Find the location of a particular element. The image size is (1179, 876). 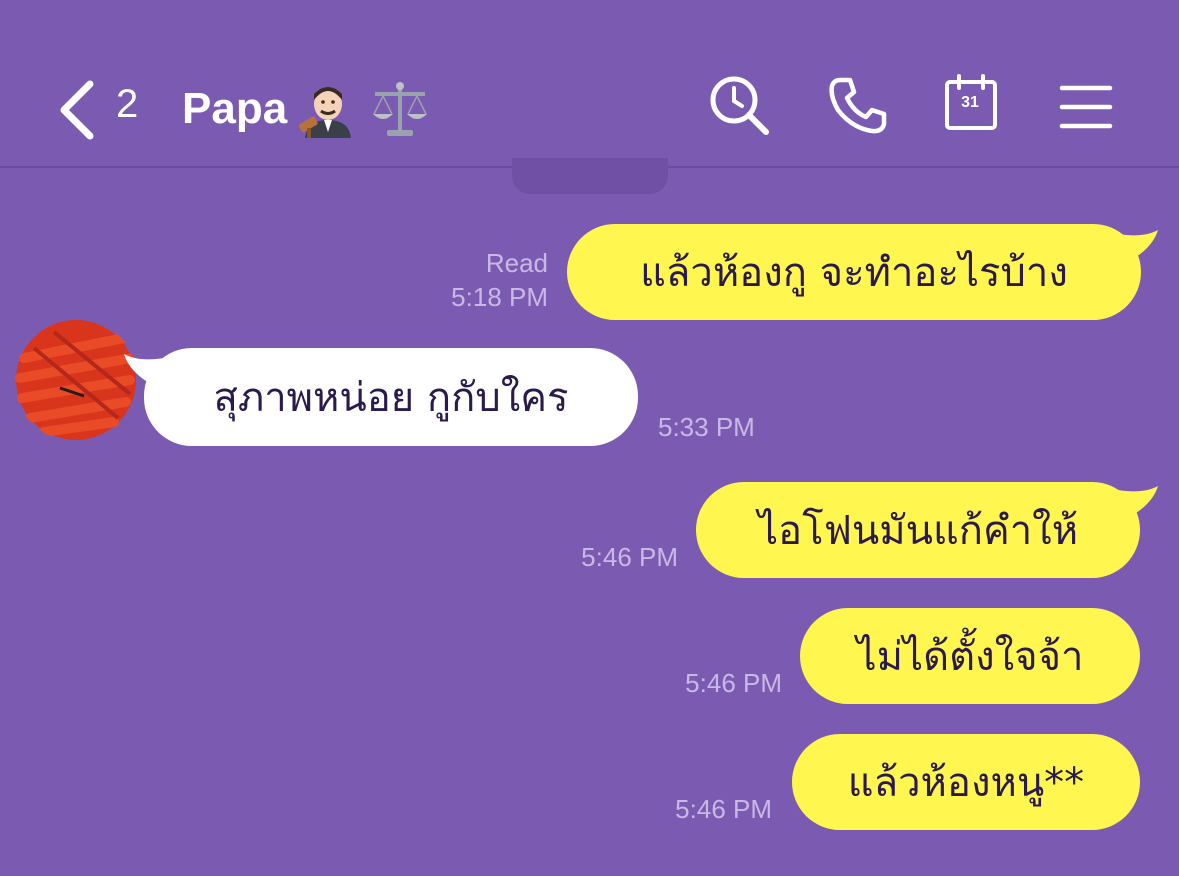

message-bubble-outgoing: แล้วห้องหนู** is located at coordinates (966, 782).